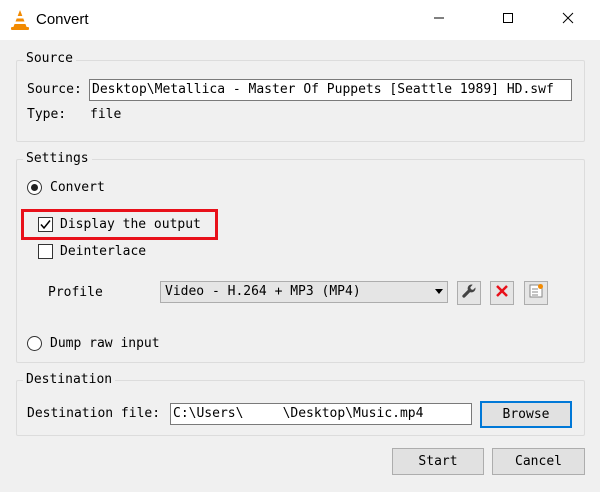 Image resolution: width=600 pixels, height=492 pixels. I want to click on minimize-button, so click(439, 20).